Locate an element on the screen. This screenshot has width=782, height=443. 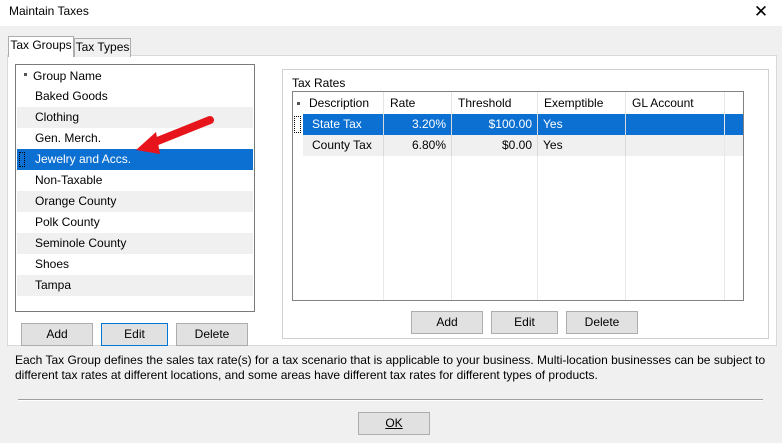
cell-threshold: $0.00 is located at coordinates (495, 145).